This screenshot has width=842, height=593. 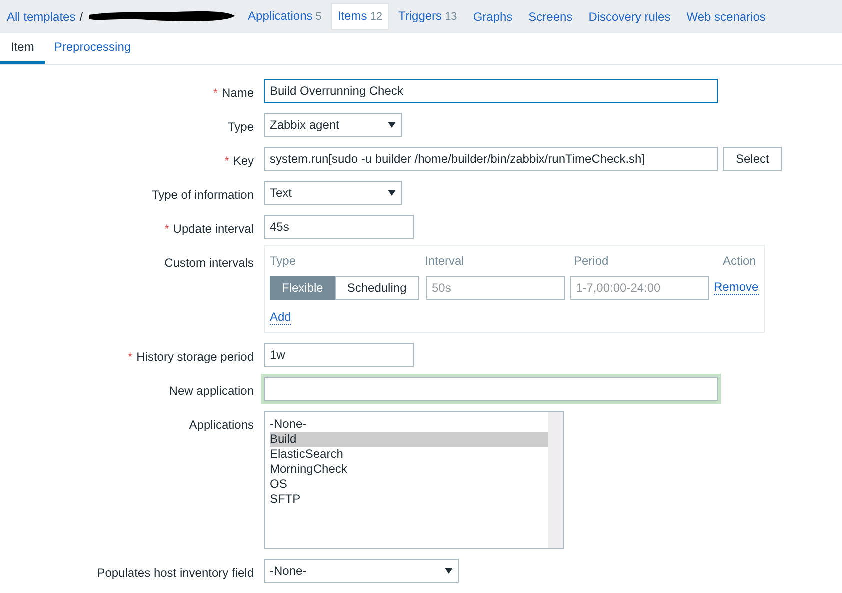 What do you see at coordinates (409, 469) in the screenshot?
I see `list-option: MorningCheck` at bounding box center [409, 469].